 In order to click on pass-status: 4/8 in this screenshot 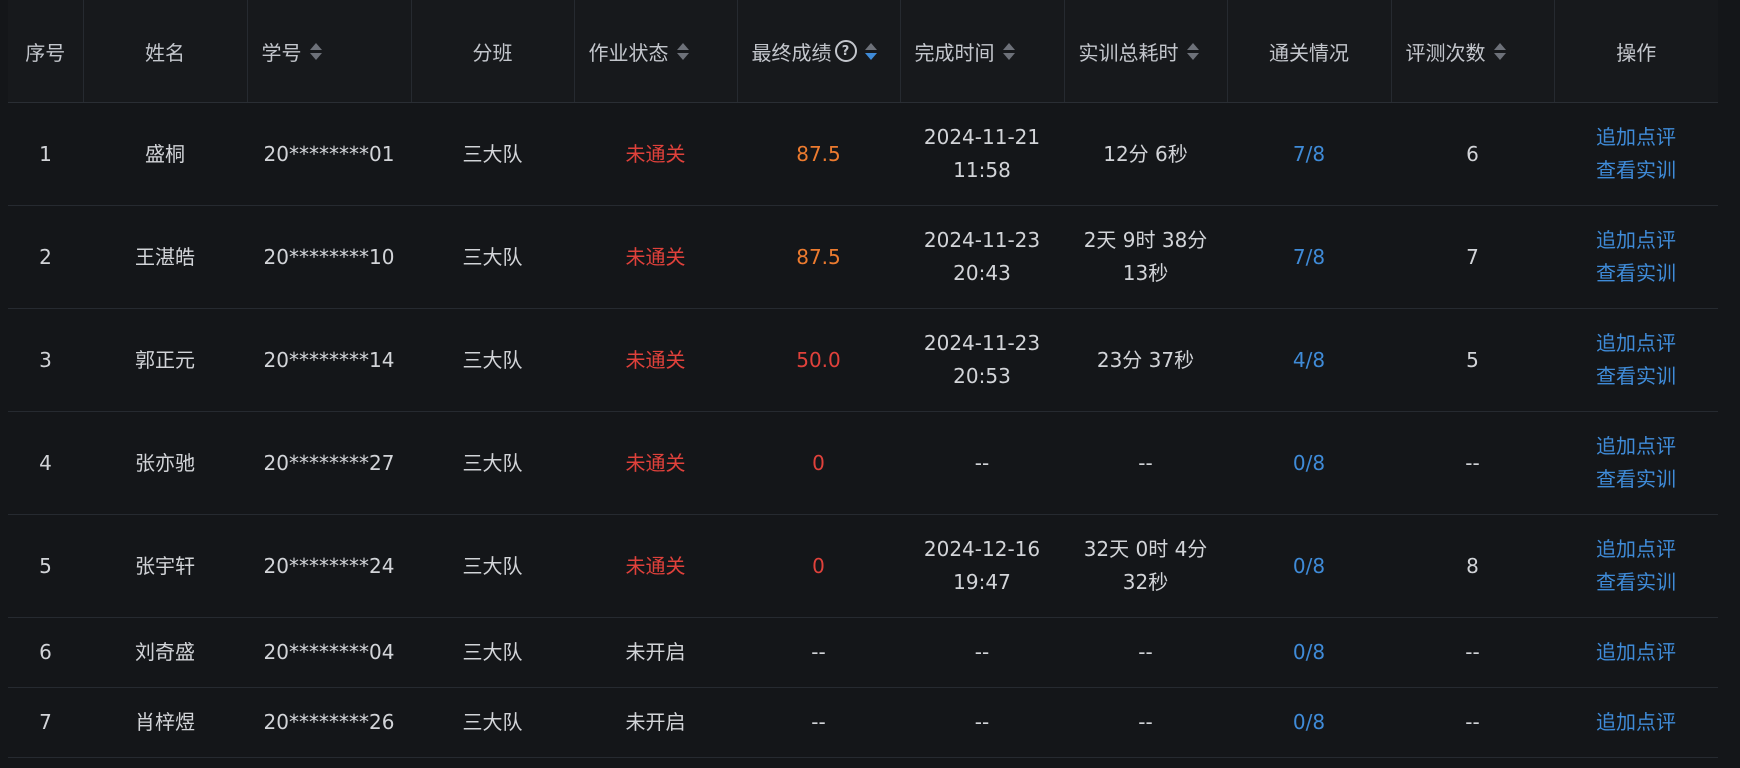, I will do `click(1309, 360)`.